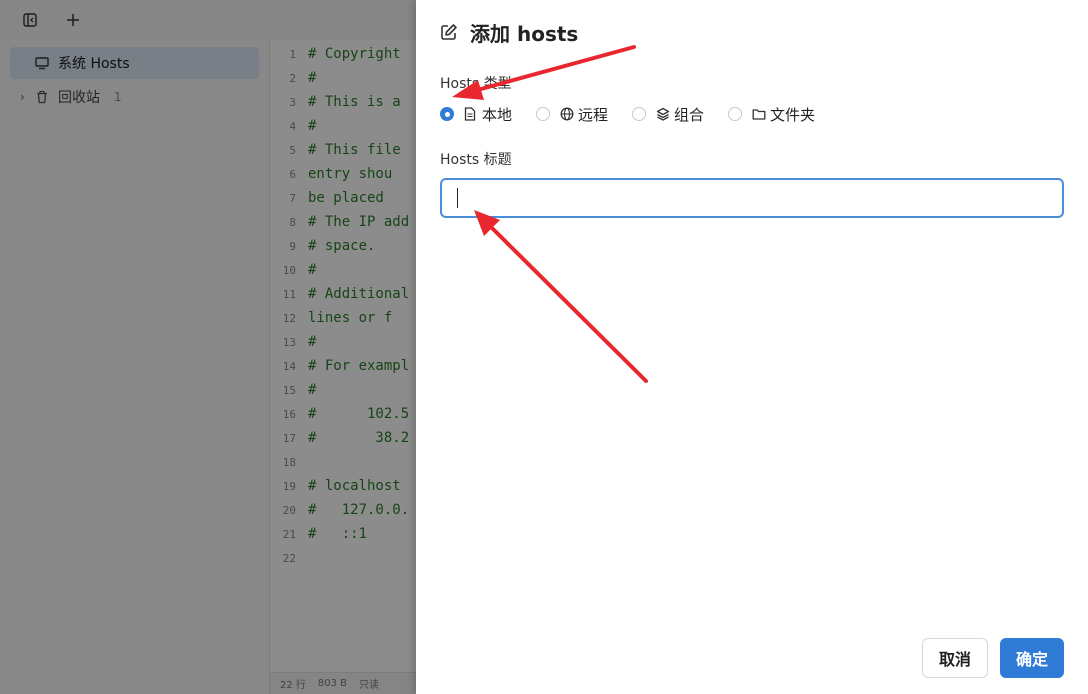 The width and height of the screenshot is (1088, 694). I want to click on hosts-type-radio-group: 本地 远程 组合 文件夹, so click(639, 114).